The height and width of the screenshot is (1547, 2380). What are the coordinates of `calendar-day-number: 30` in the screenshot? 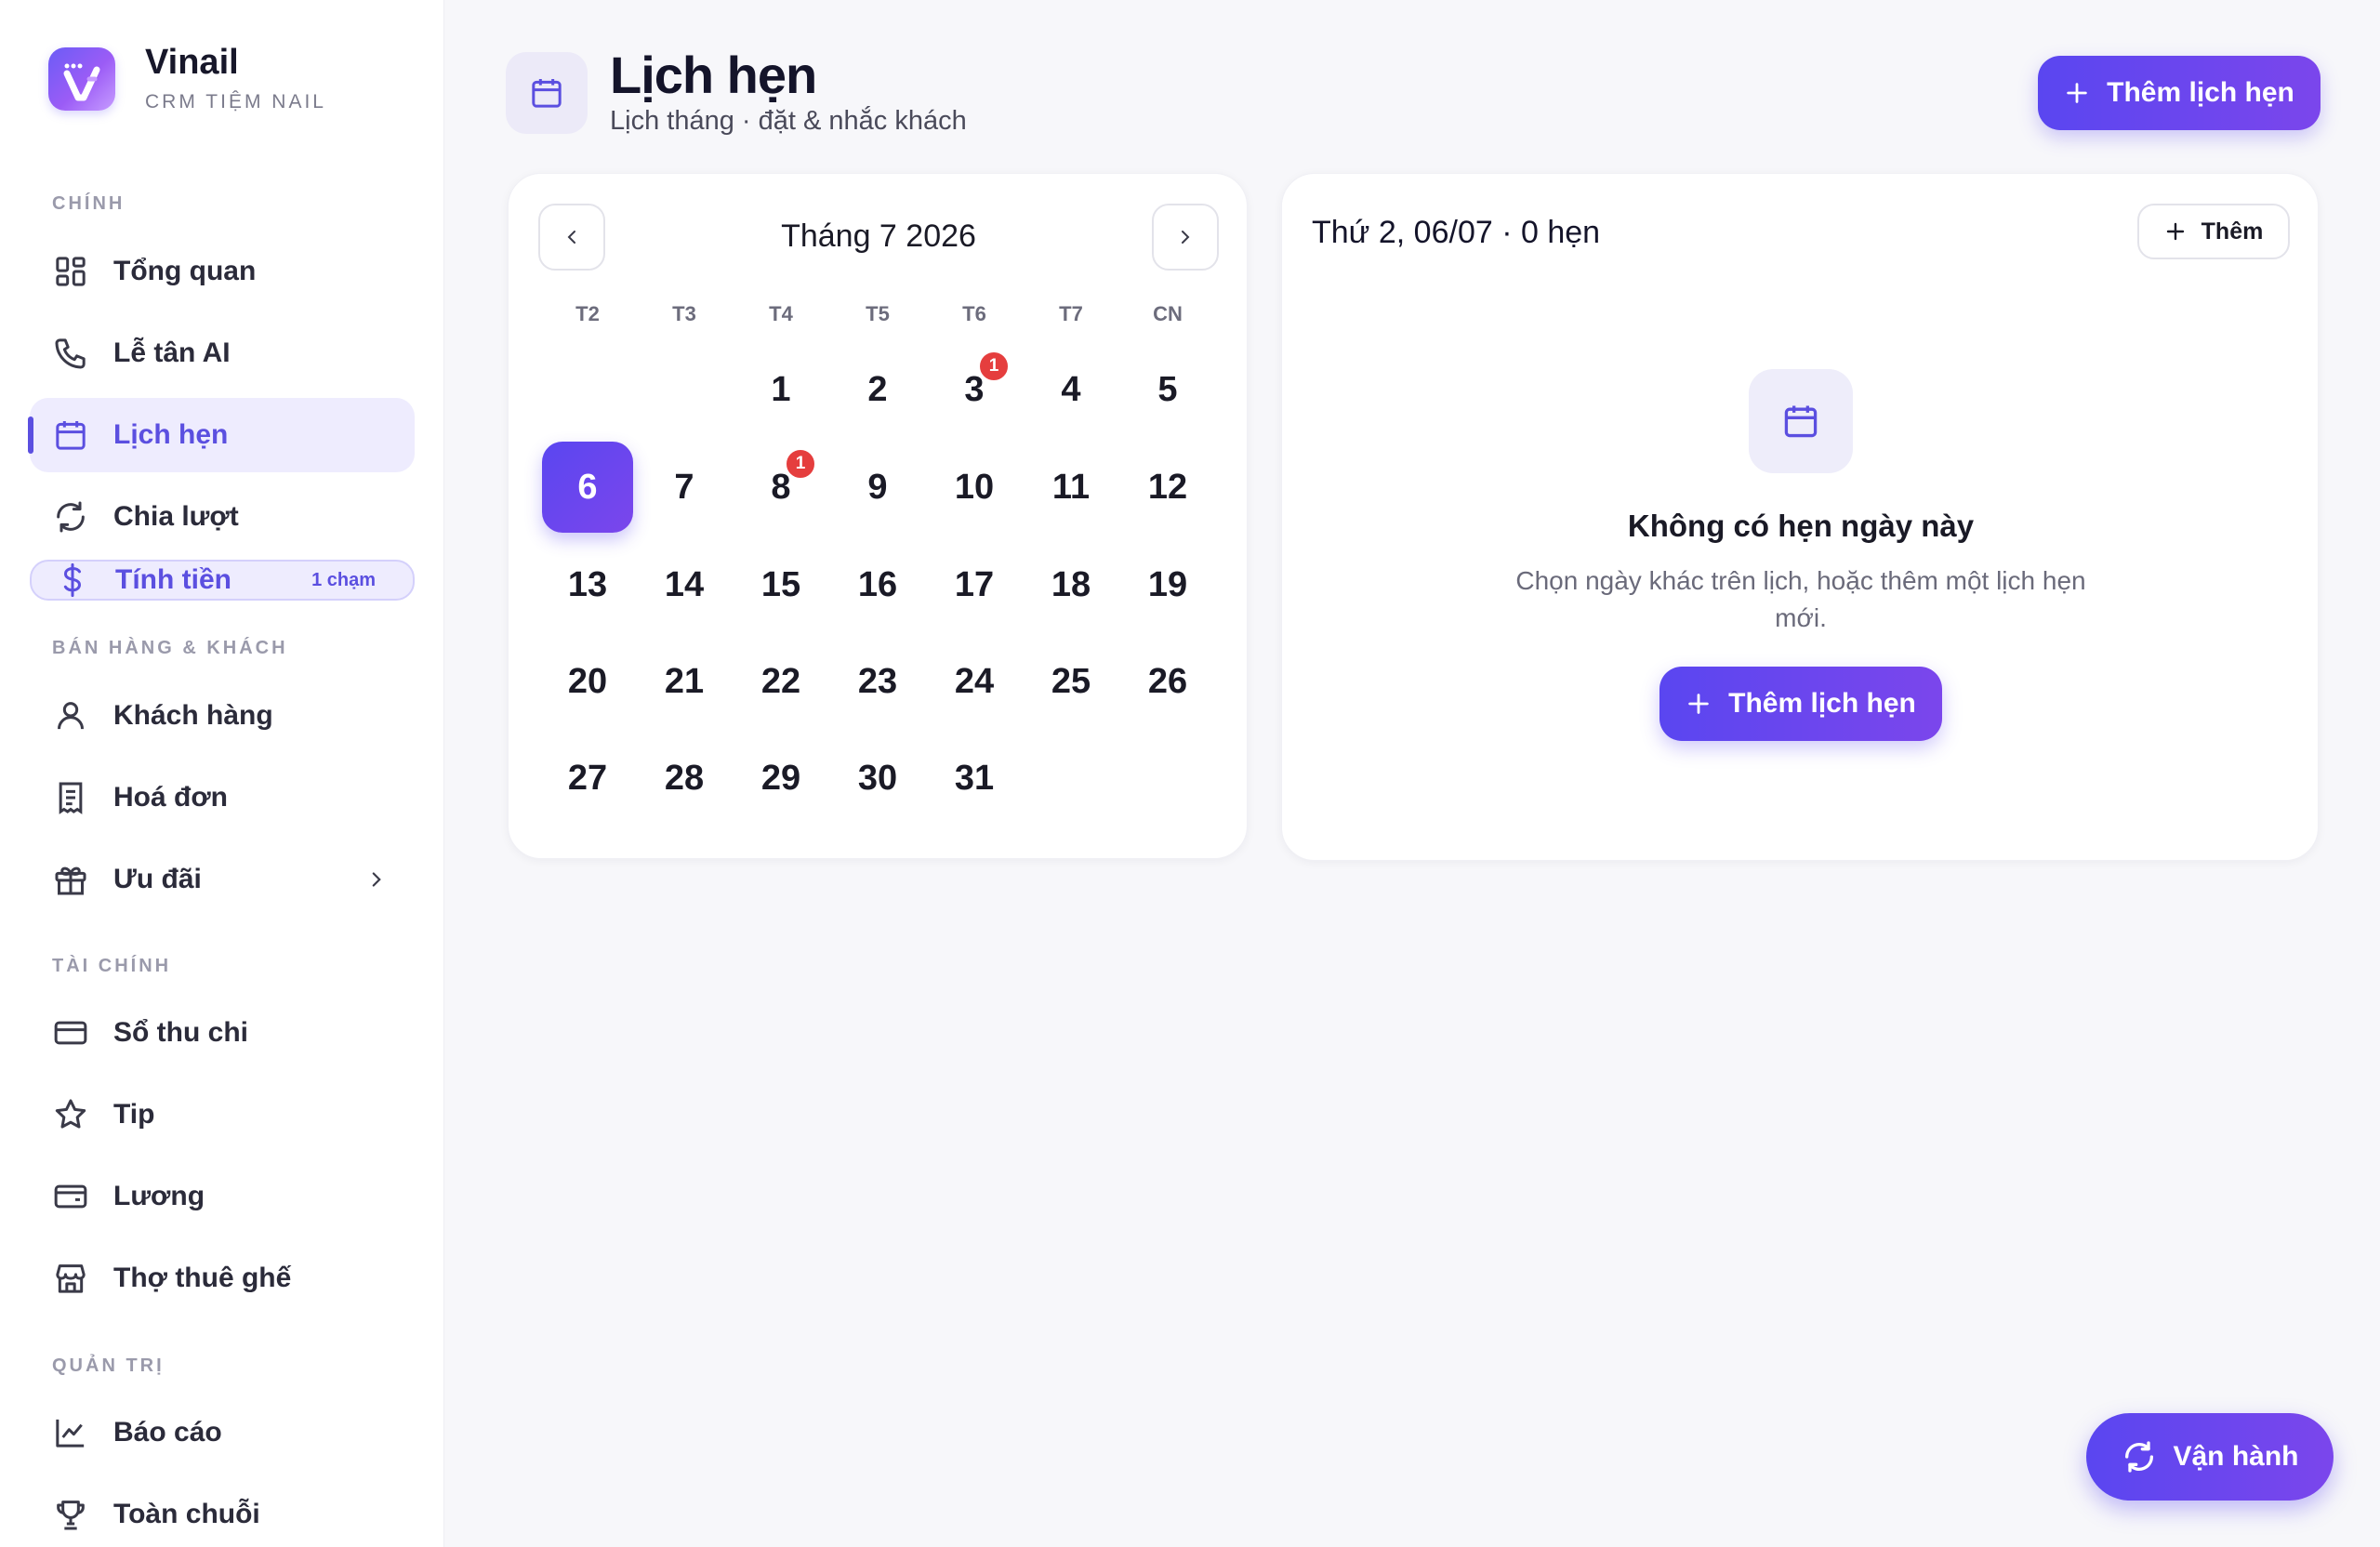 It's located at (877, 778).